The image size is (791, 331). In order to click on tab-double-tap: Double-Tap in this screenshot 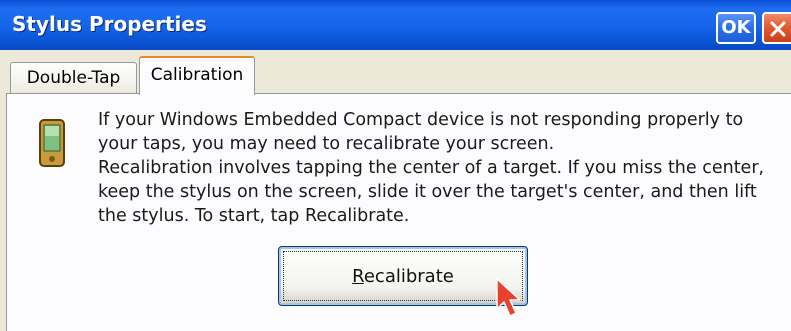, I will do `click(73, 78)`.